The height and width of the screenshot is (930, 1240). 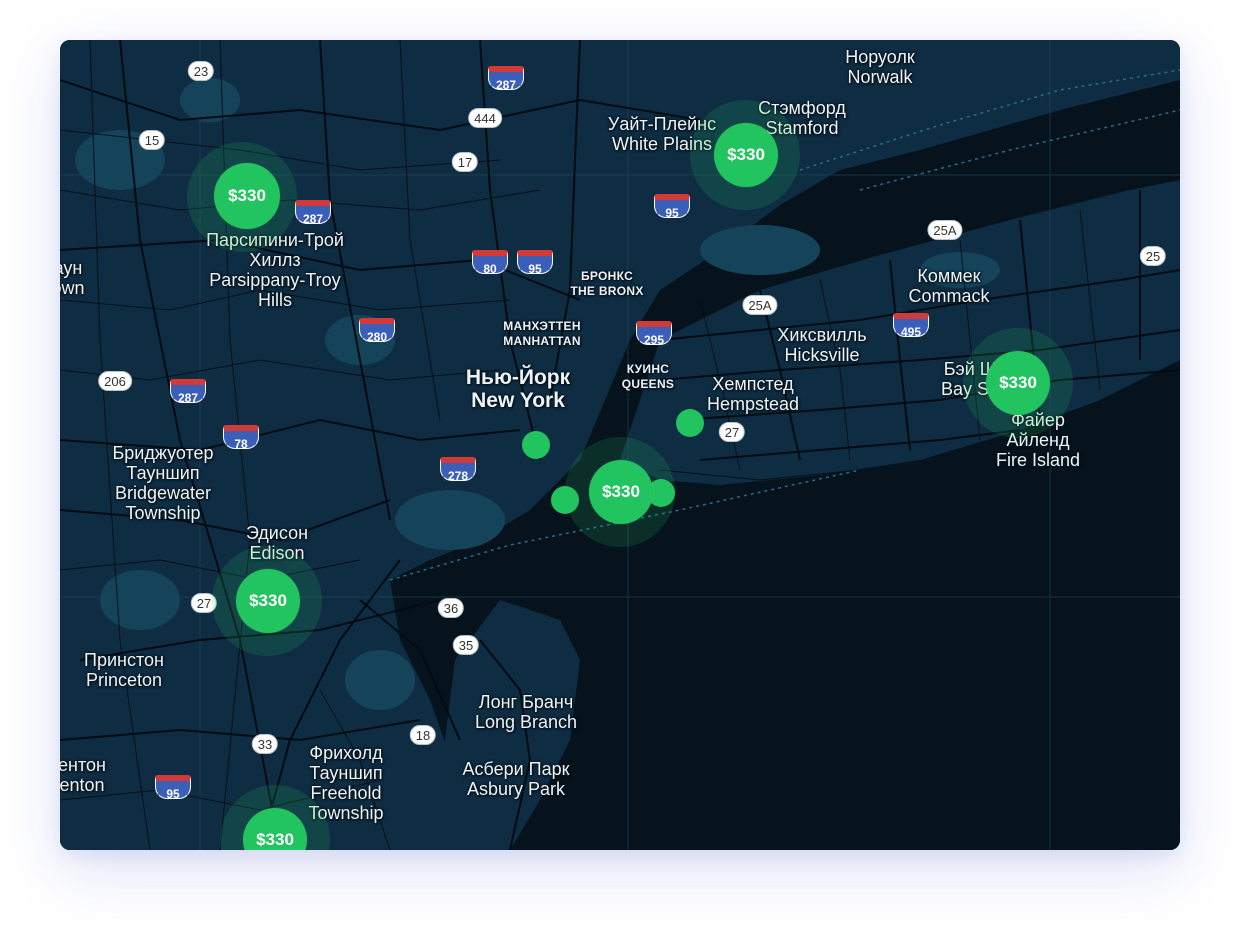 I want to click on place-label-princeton: Принстон Princeton, so click(x=124, y=670).